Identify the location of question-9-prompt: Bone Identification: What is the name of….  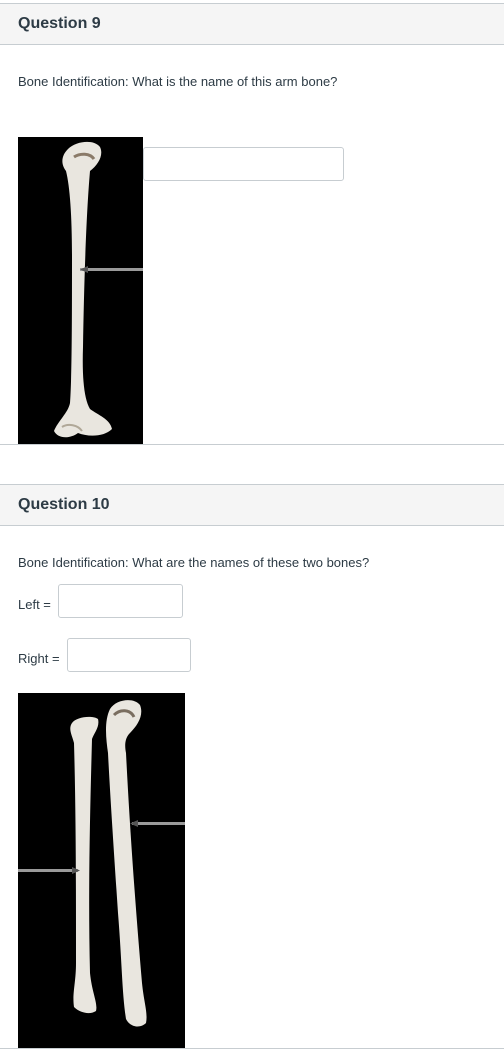
(178, 81).